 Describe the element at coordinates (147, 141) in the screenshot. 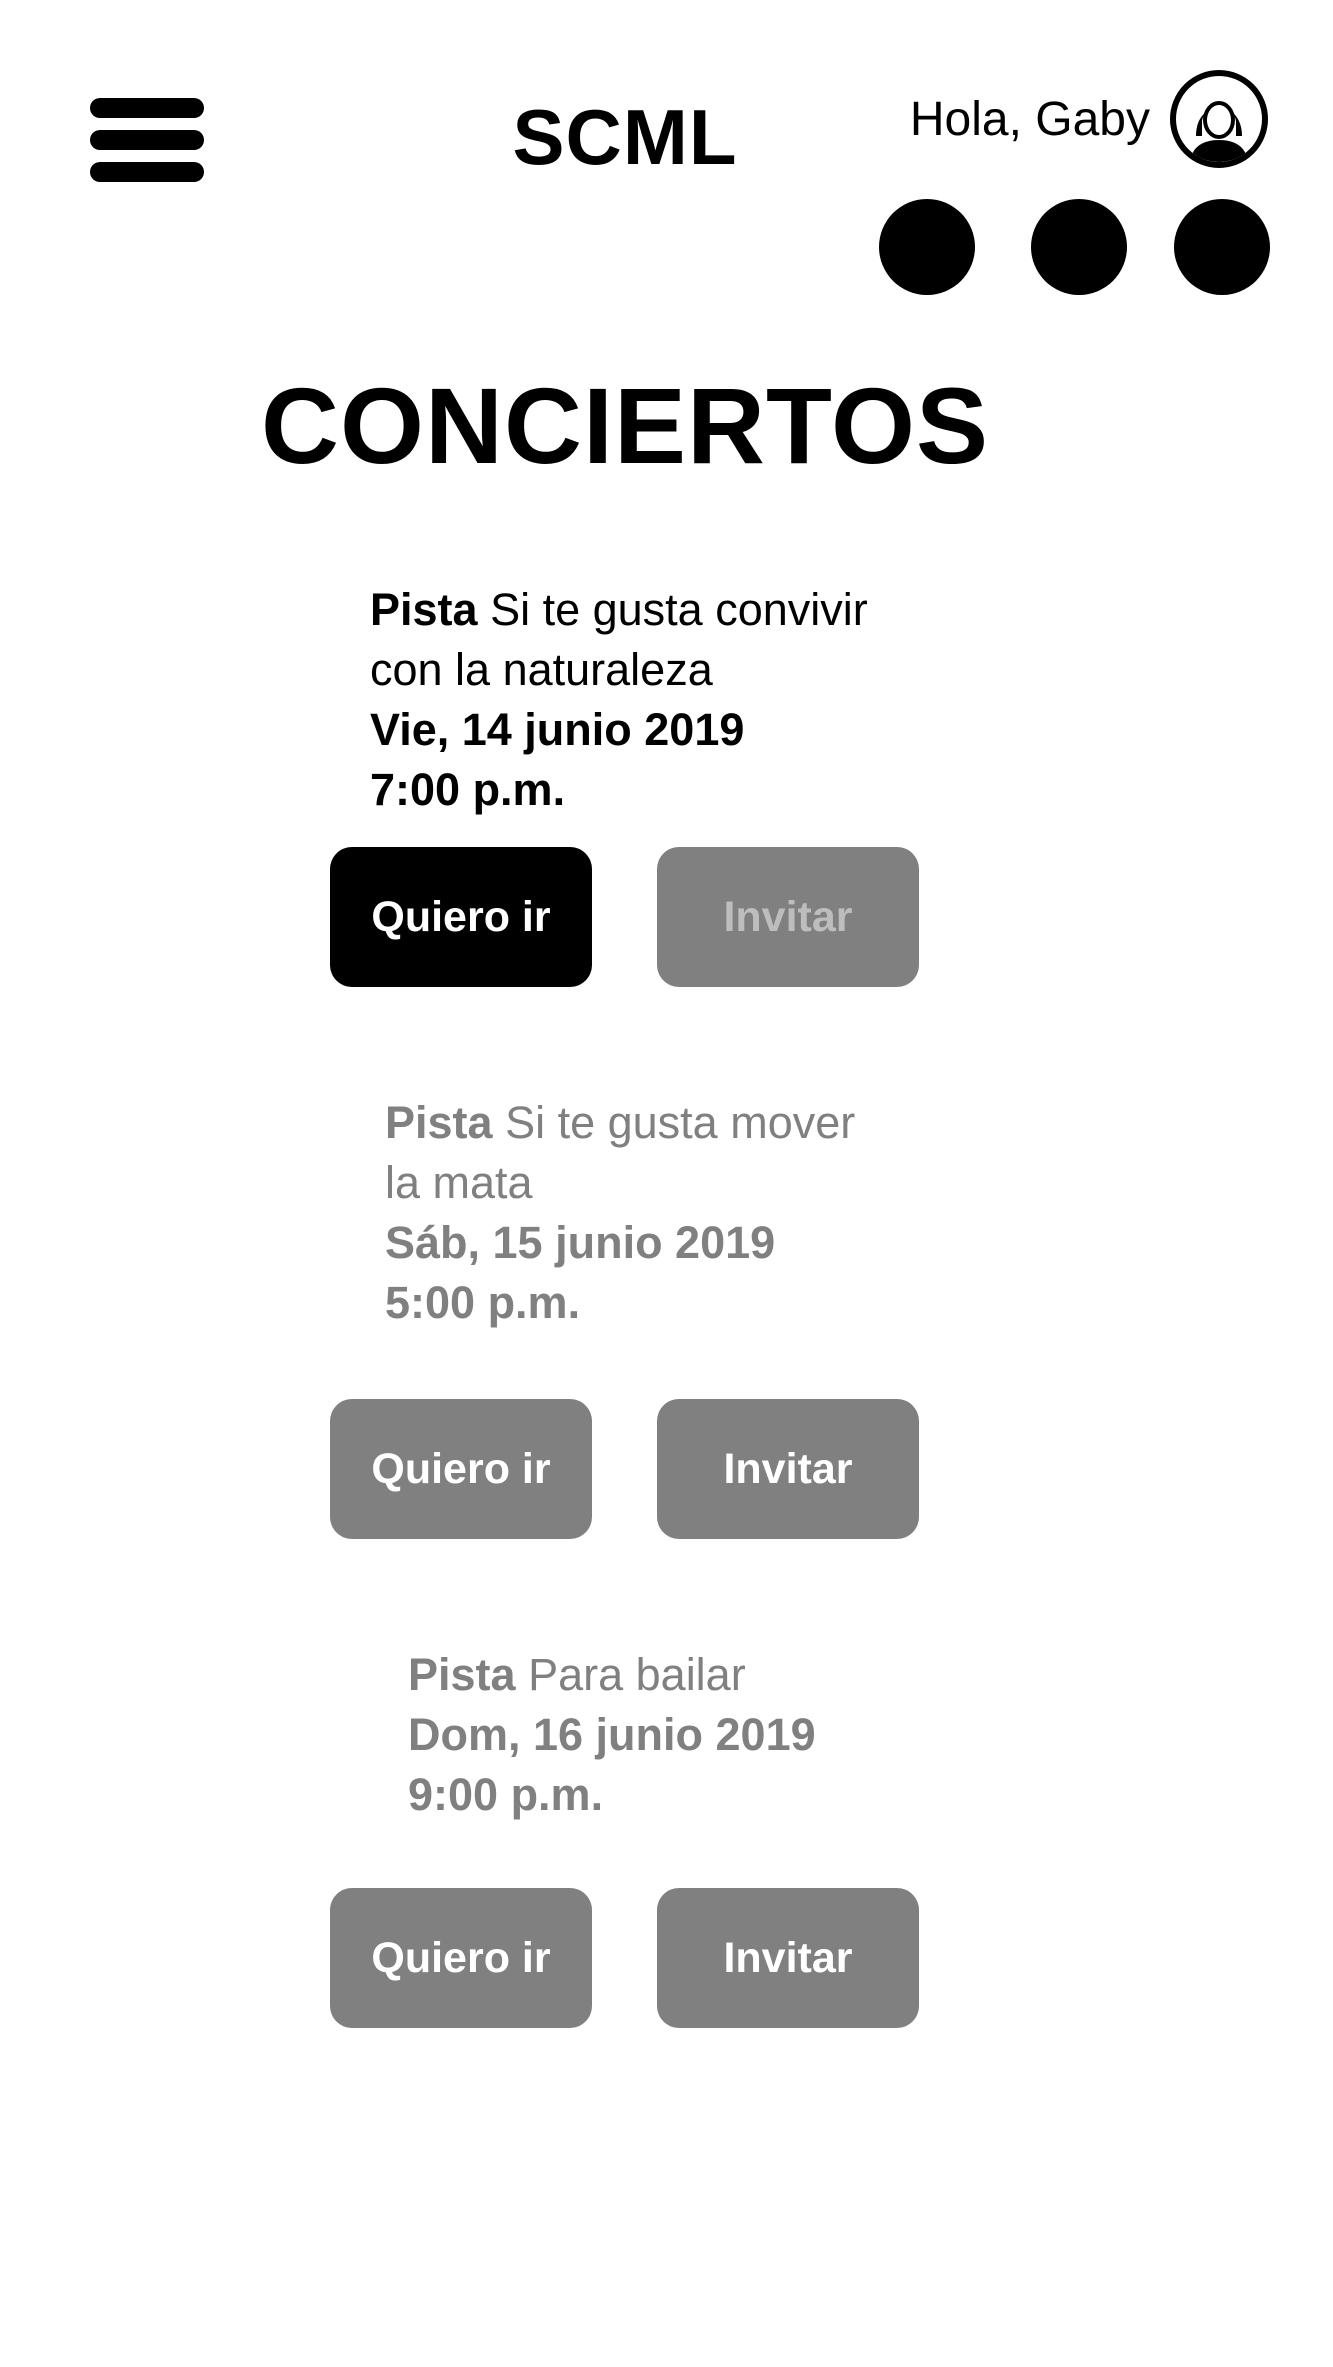

I see `hamburger-menu-icon` at that location.